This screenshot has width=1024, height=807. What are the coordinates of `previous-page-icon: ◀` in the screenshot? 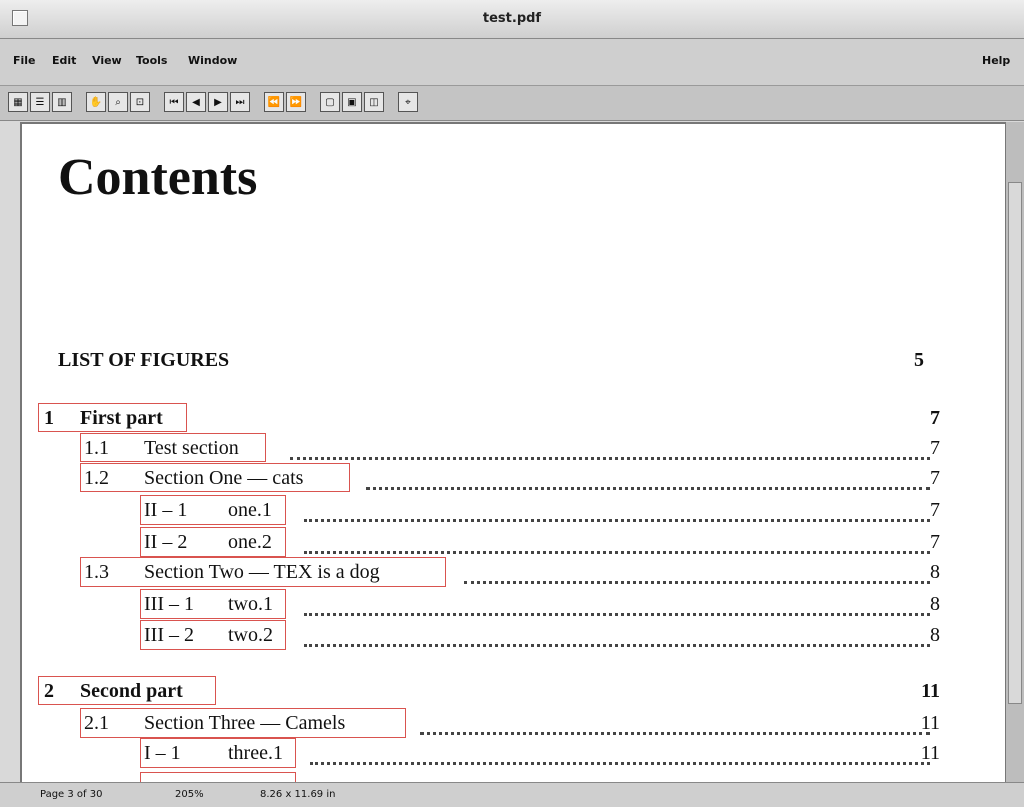 It's located at (196, 102).